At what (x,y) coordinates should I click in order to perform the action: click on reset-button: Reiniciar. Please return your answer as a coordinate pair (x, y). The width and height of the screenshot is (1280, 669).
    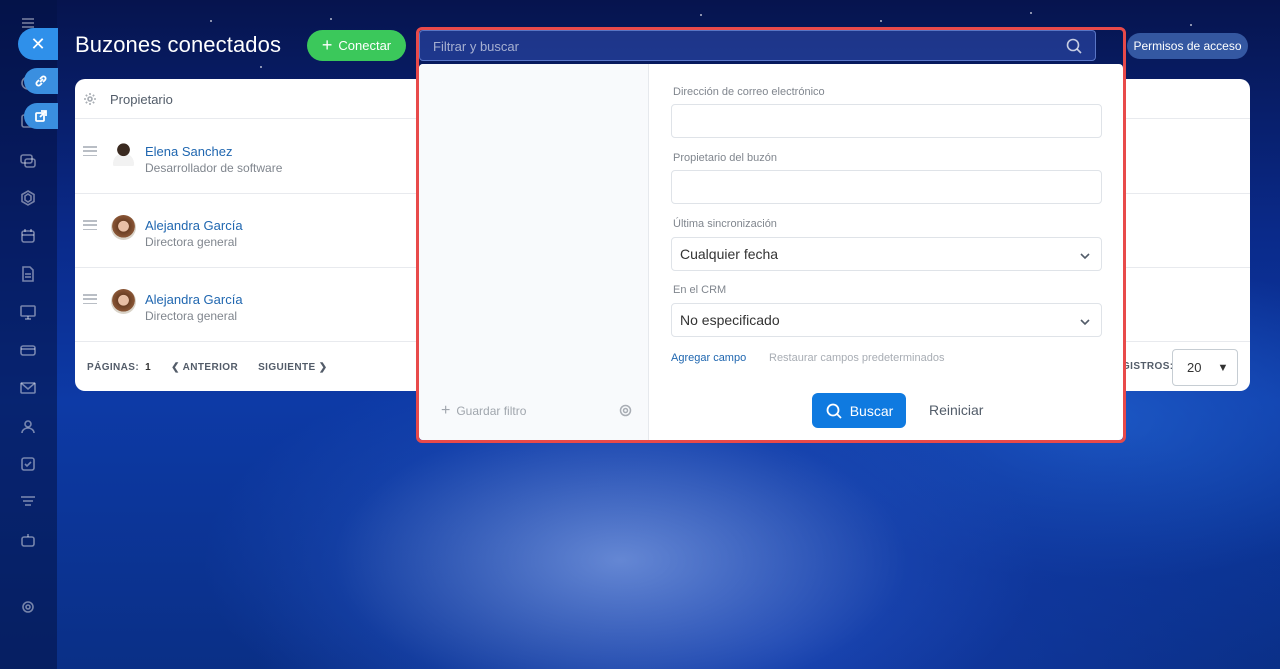
    Looking at the image, I should click on (956, 410).